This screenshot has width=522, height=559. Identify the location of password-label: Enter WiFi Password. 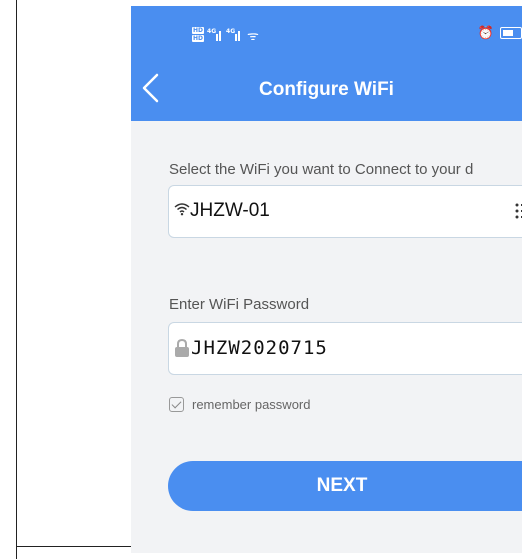
(239, 304).